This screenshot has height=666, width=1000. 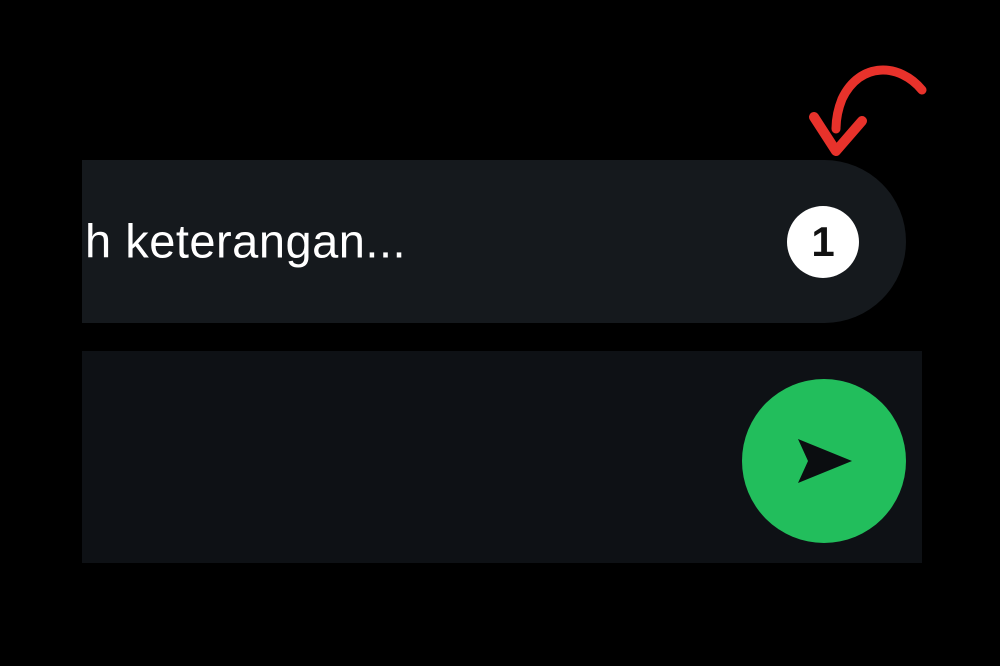 I want to click on view-once-button: 1, so click(x=823, y=242).